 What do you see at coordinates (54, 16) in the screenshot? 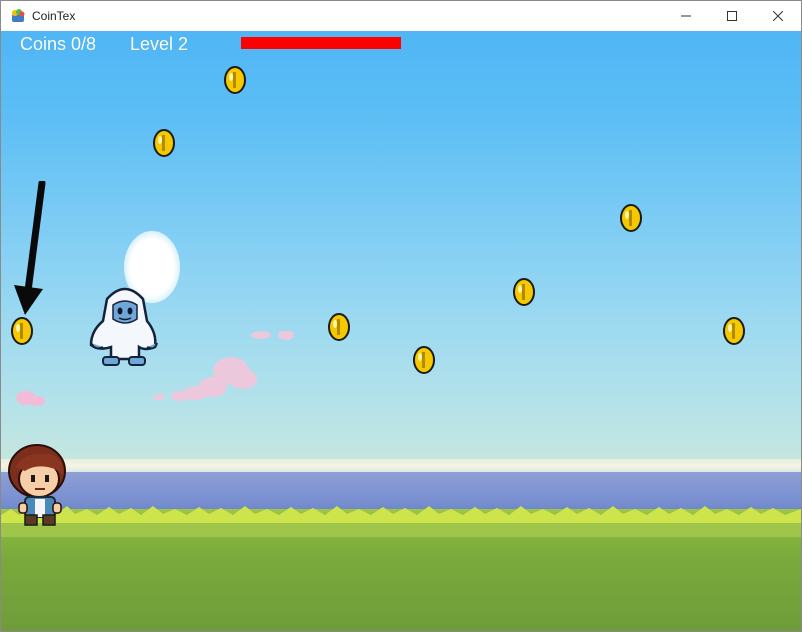
I see `window-title: CoinTex` at bounding box center [54, 16].